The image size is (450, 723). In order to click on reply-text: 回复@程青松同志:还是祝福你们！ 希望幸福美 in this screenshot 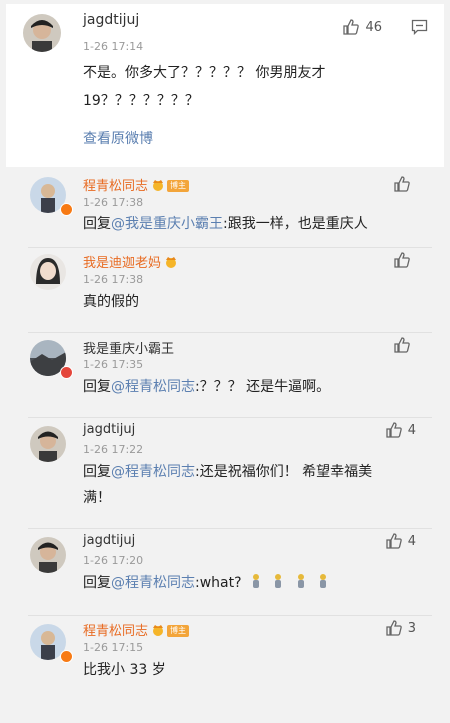, I will do `click(255, 472)`.